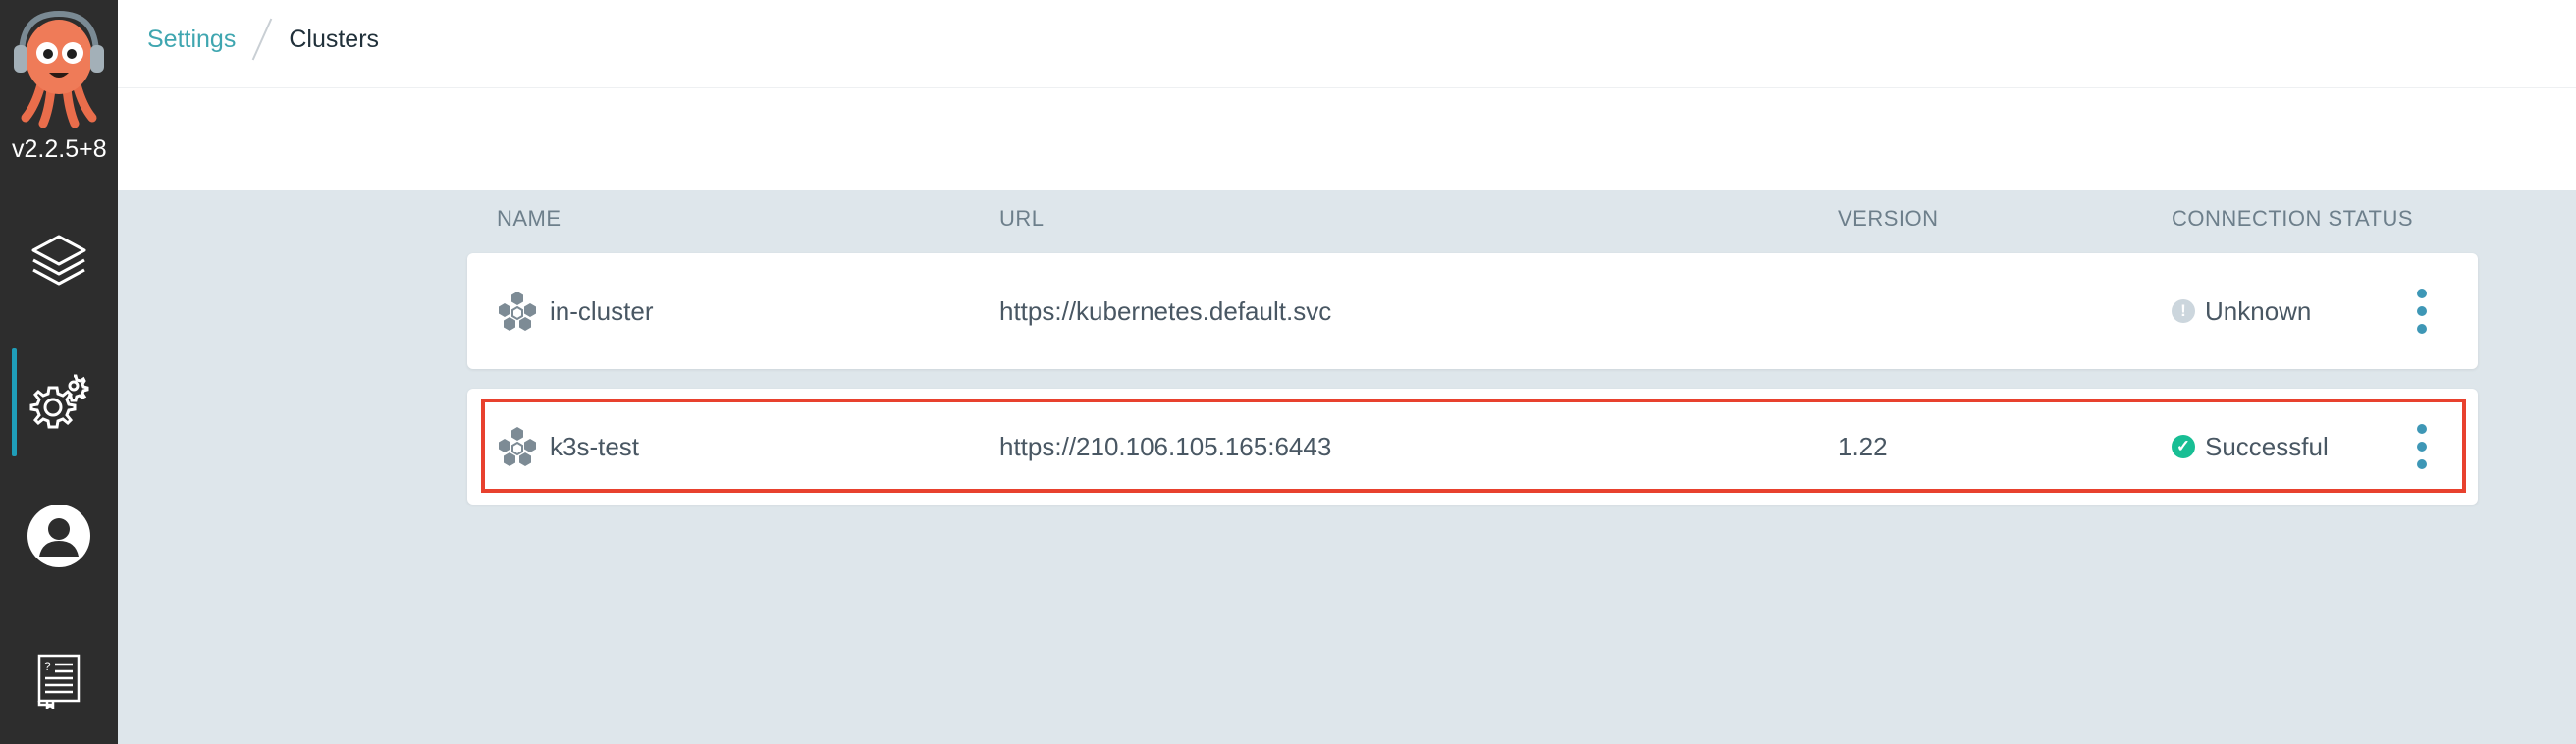  What do you see at coordinates (191, 40) in the screenshot?
I see `breadcrumb-settings-link: Settings` at bounding box center [191, 40].